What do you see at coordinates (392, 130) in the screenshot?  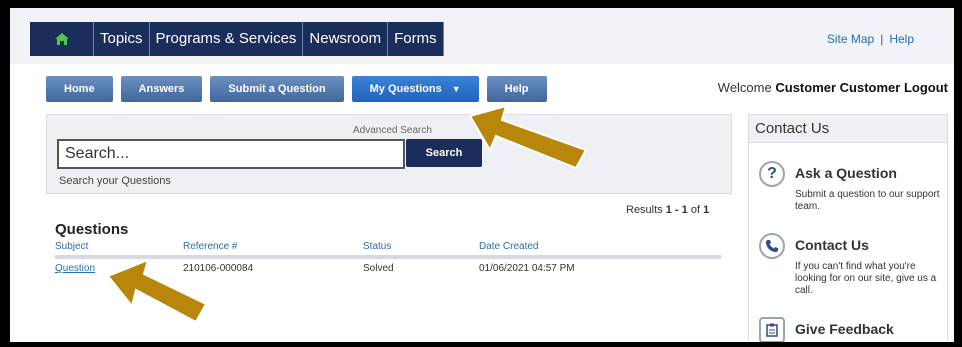 I see `advanced-search-link: Advanced Search` at bounding box center [392, 130].